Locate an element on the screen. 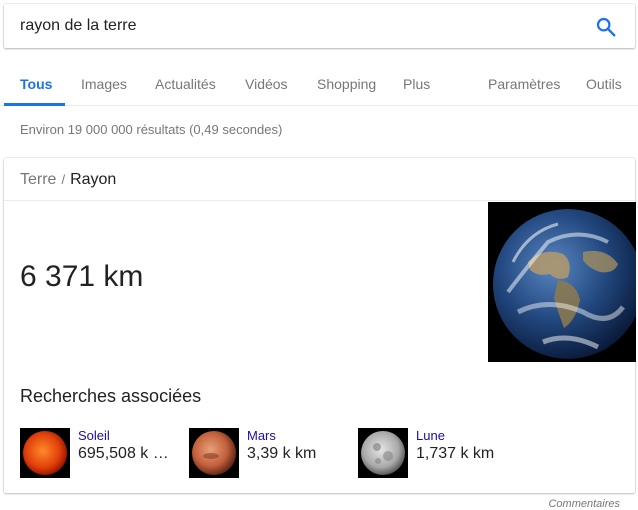  tab-images: Images is located at coordinates (104, 84).